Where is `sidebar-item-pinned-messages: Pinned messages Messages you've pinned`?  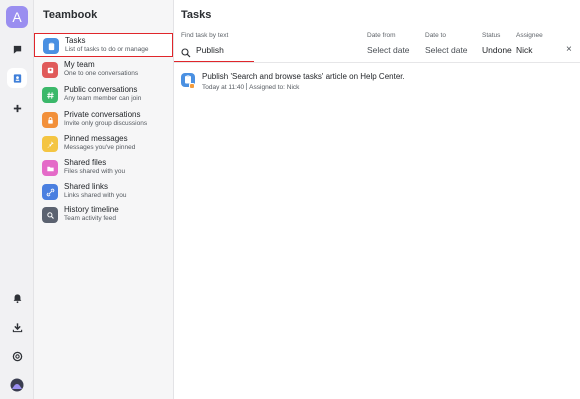 sidebar-item-pinned-messages: Pinned messages Messages you've pinned is located at coordinates (104, 144).